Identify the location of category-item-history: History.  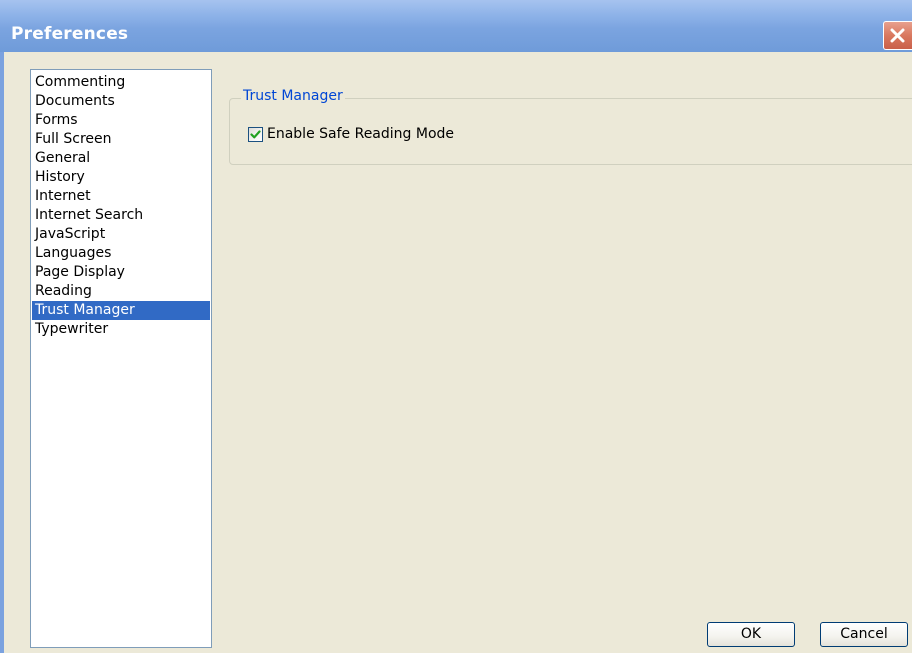
(121, 177).